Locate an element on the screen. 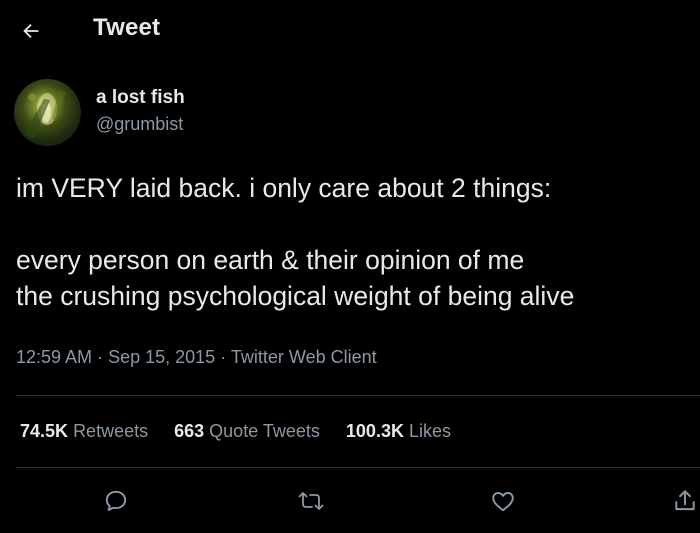 The width and height of the screenshot is (700, 533). share-button is located at coordinates (686, 501).